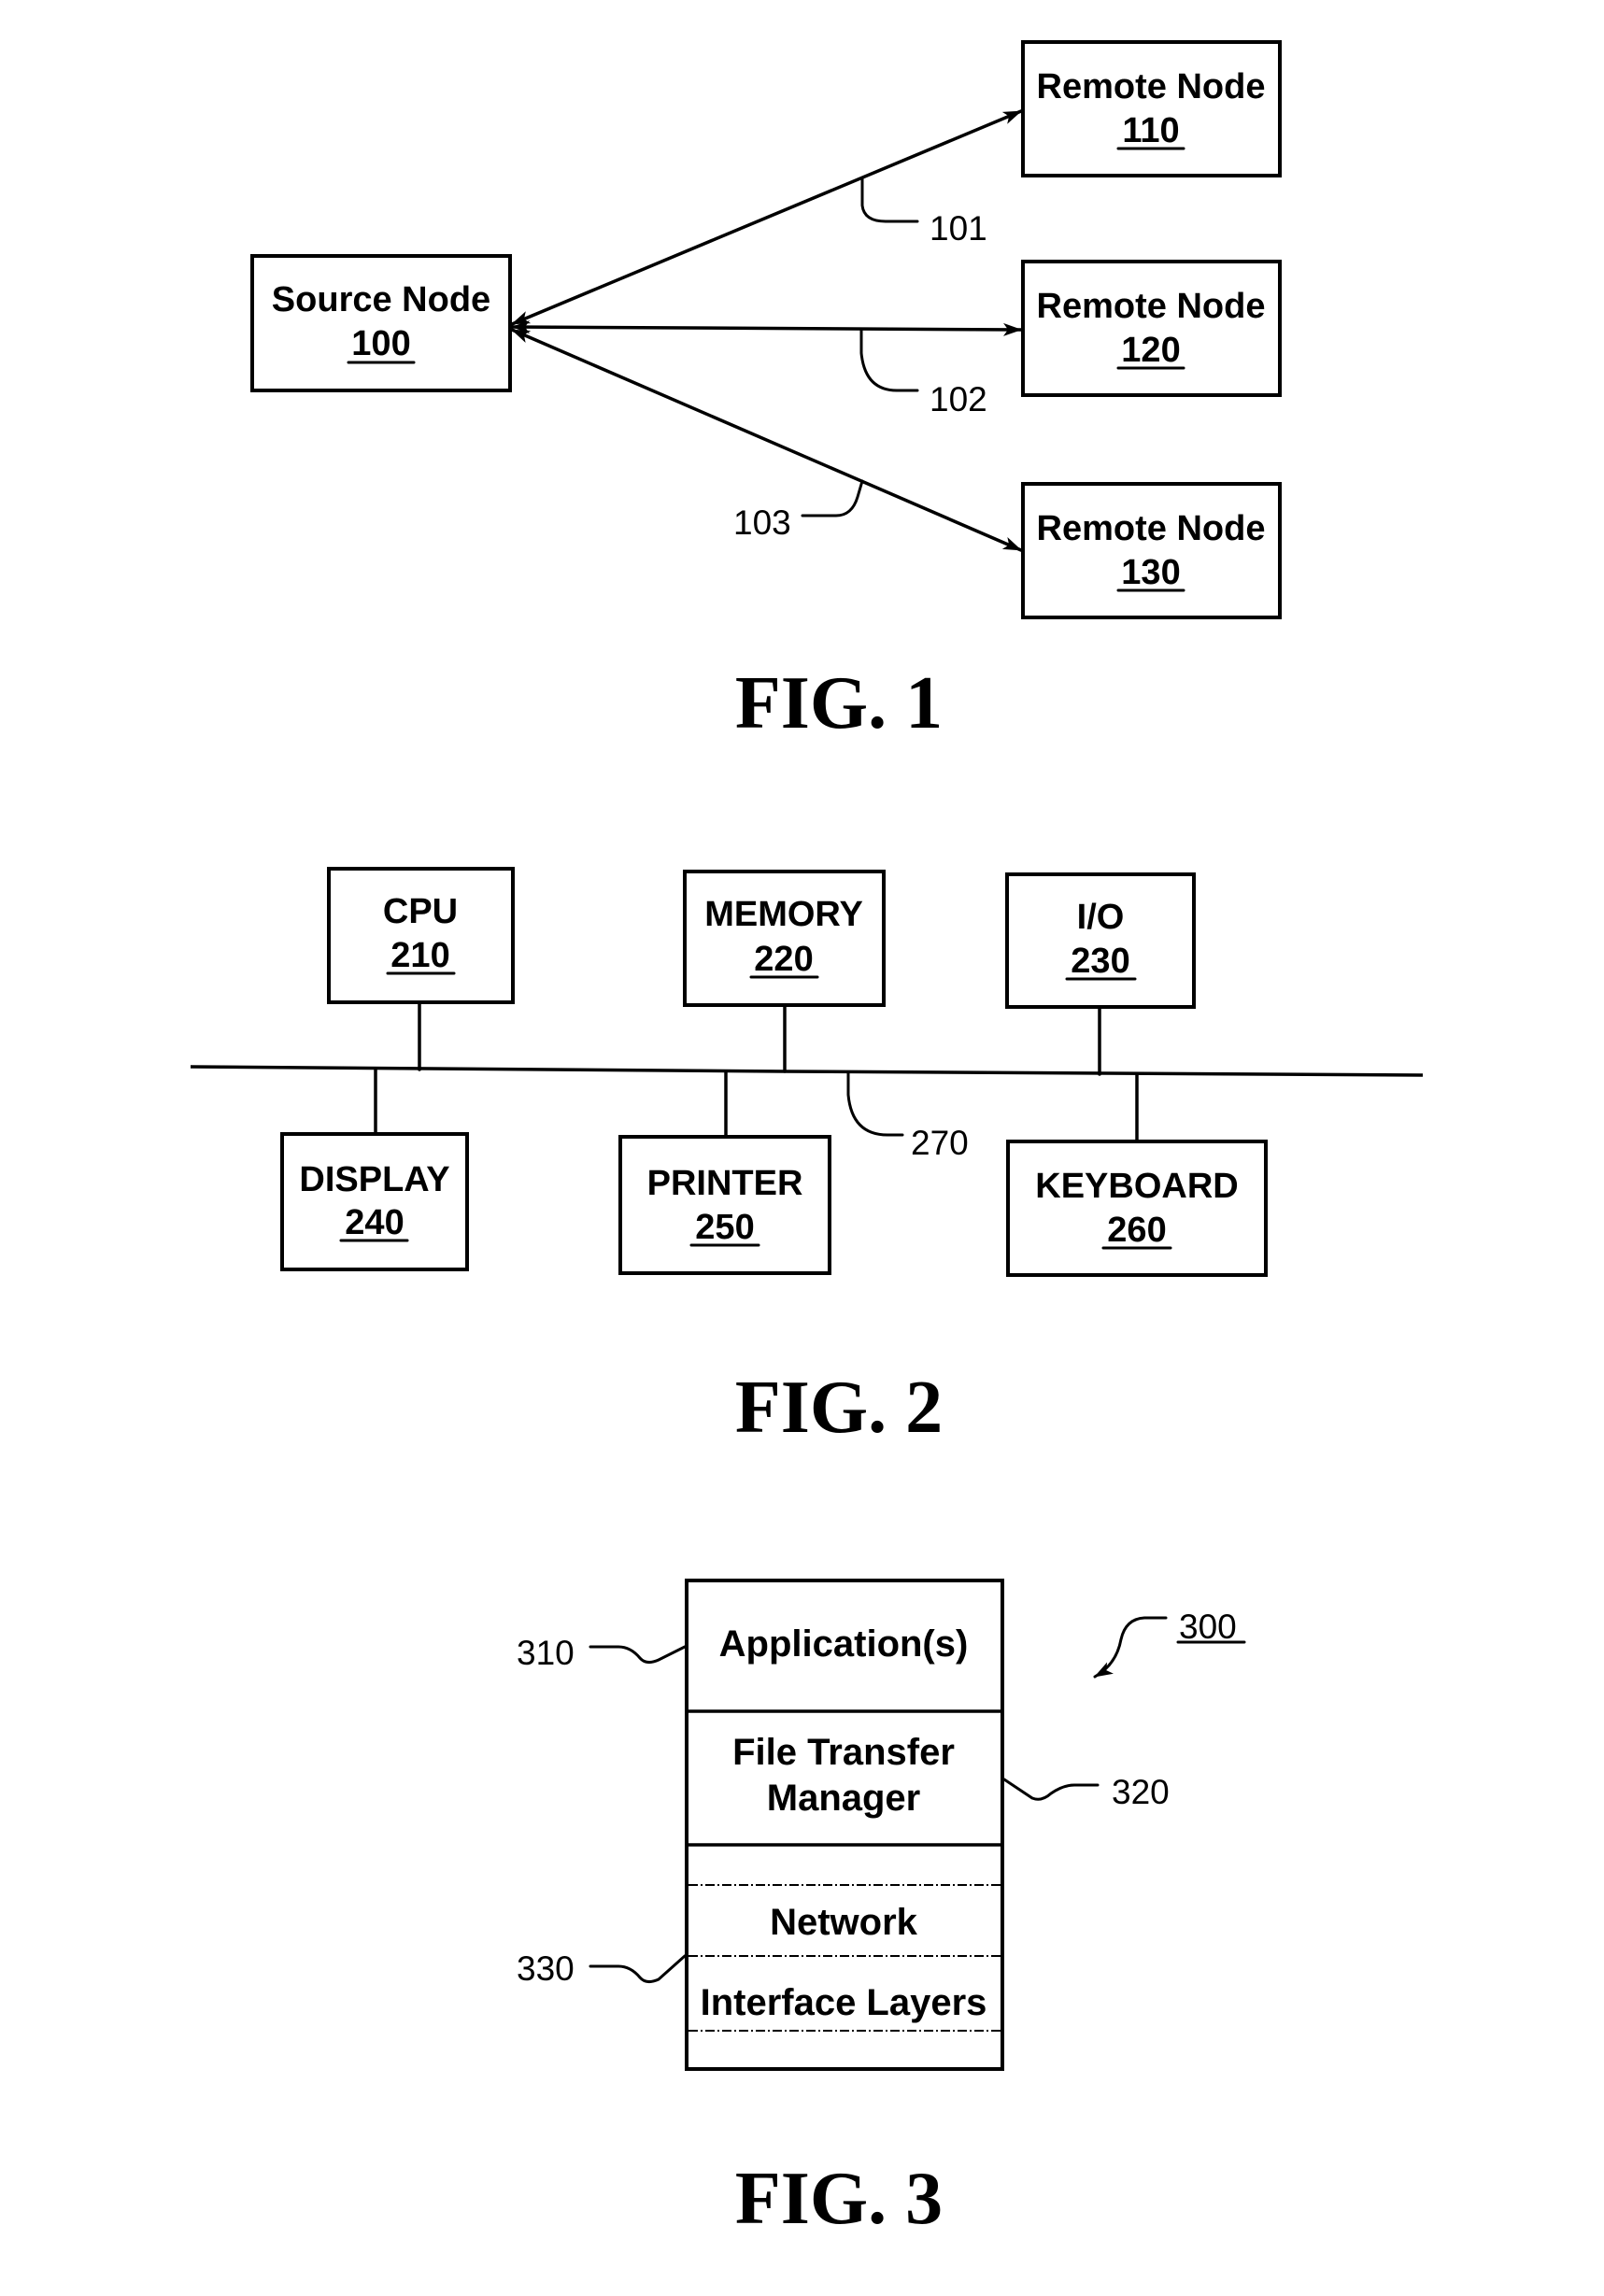 The width and height of the screenshot is (1604, 2296). Describe the element at coordinates (1136, 1187) in the screenshot. I see `component-label: KEYBOARD` at that location.